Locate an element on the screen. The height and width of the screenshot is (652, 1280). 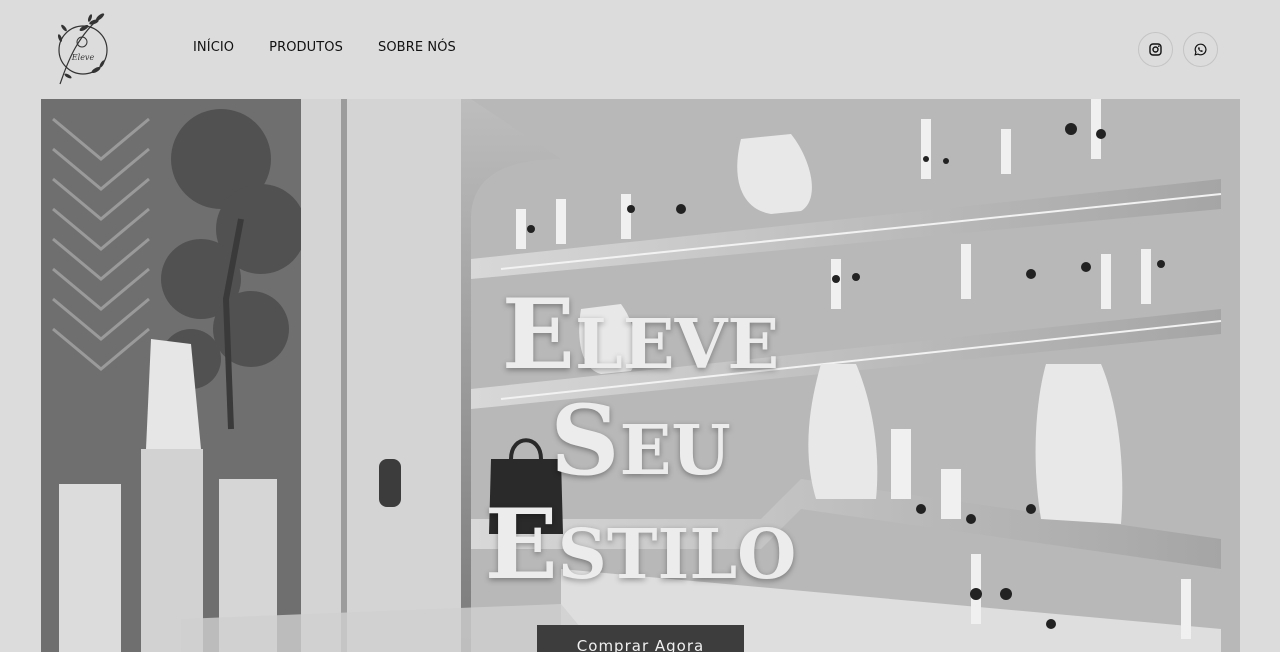
brand-logo: Eleve is located at coordinates (83, 48).